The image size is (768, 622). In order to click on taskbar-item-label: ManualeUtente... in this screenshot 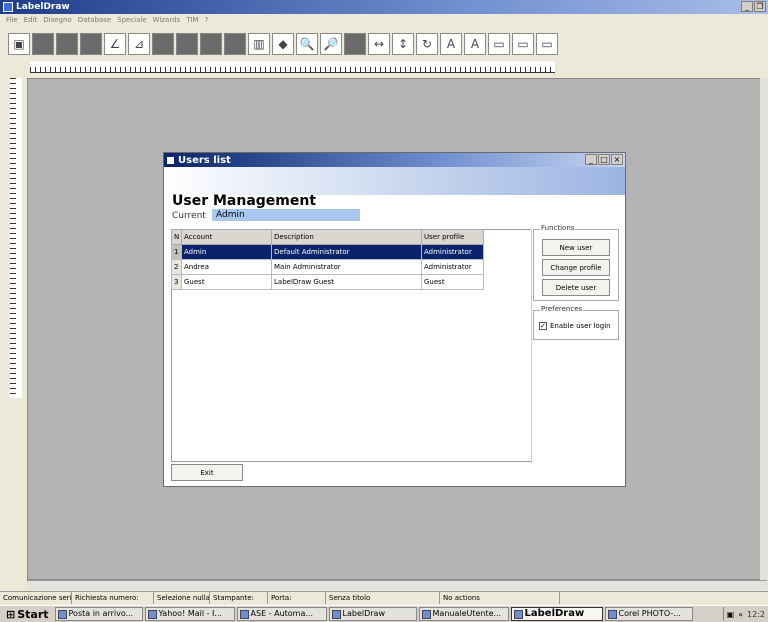, I will do `click(467, 613)`.